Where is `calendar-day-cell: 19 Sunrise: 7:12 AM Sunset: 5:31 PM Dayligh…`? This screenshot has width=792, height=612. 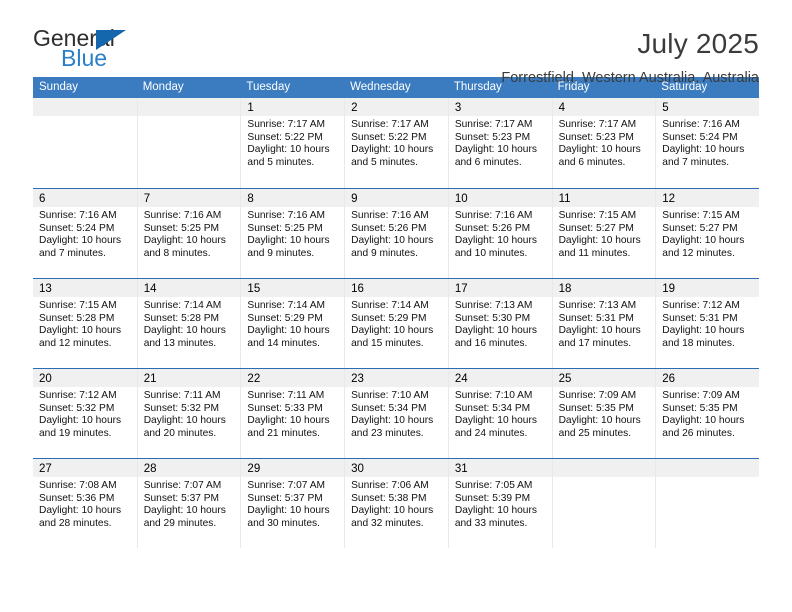
calendar-day-cell: 19 Sunrise: 7:12 AM Sunset: 5:31 PM Dayligh… is located at coordinates (707, 323).